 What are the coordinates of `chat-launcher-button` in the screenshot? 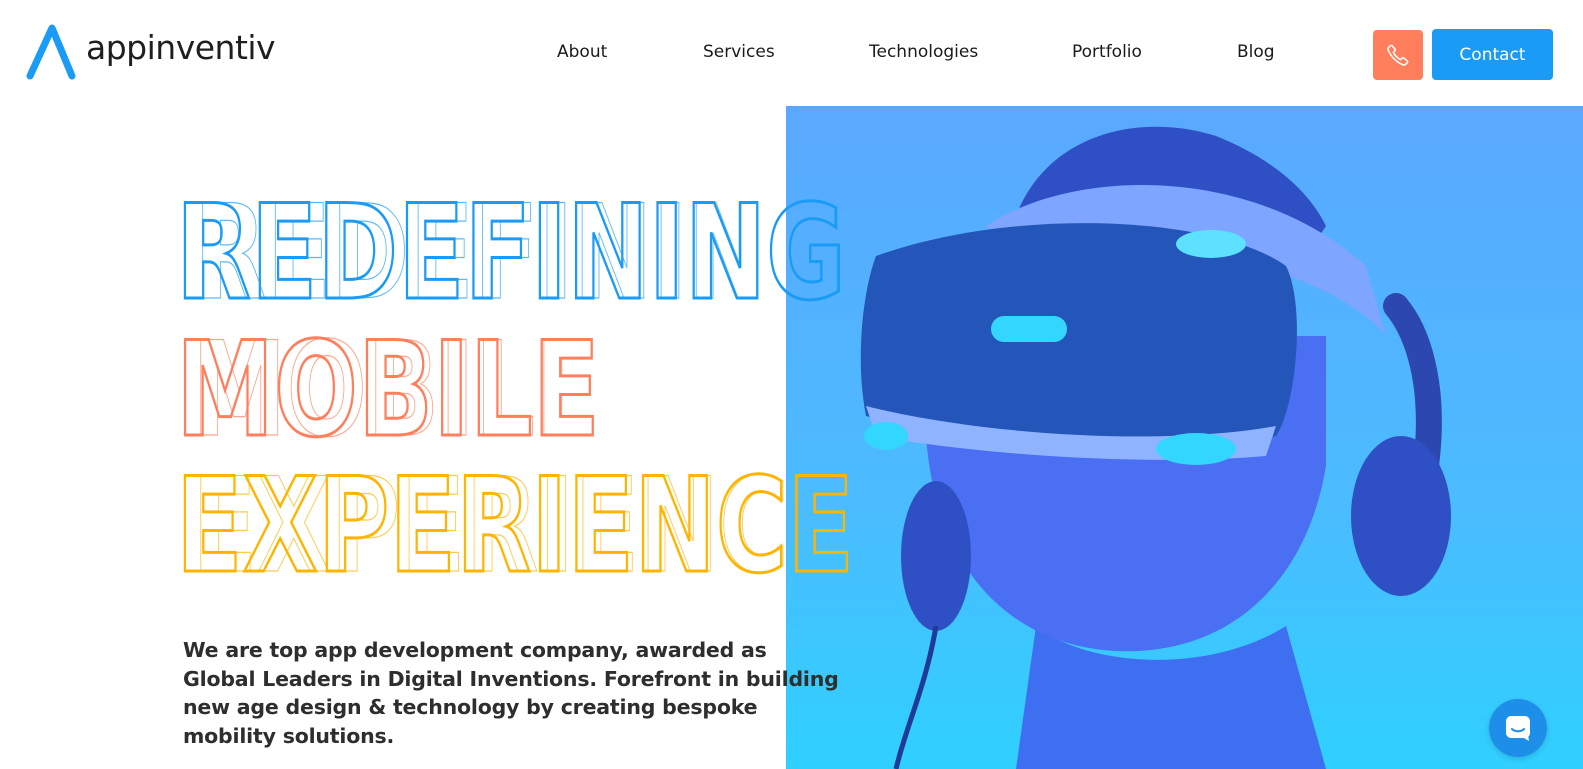 It's located at (1518, 728).